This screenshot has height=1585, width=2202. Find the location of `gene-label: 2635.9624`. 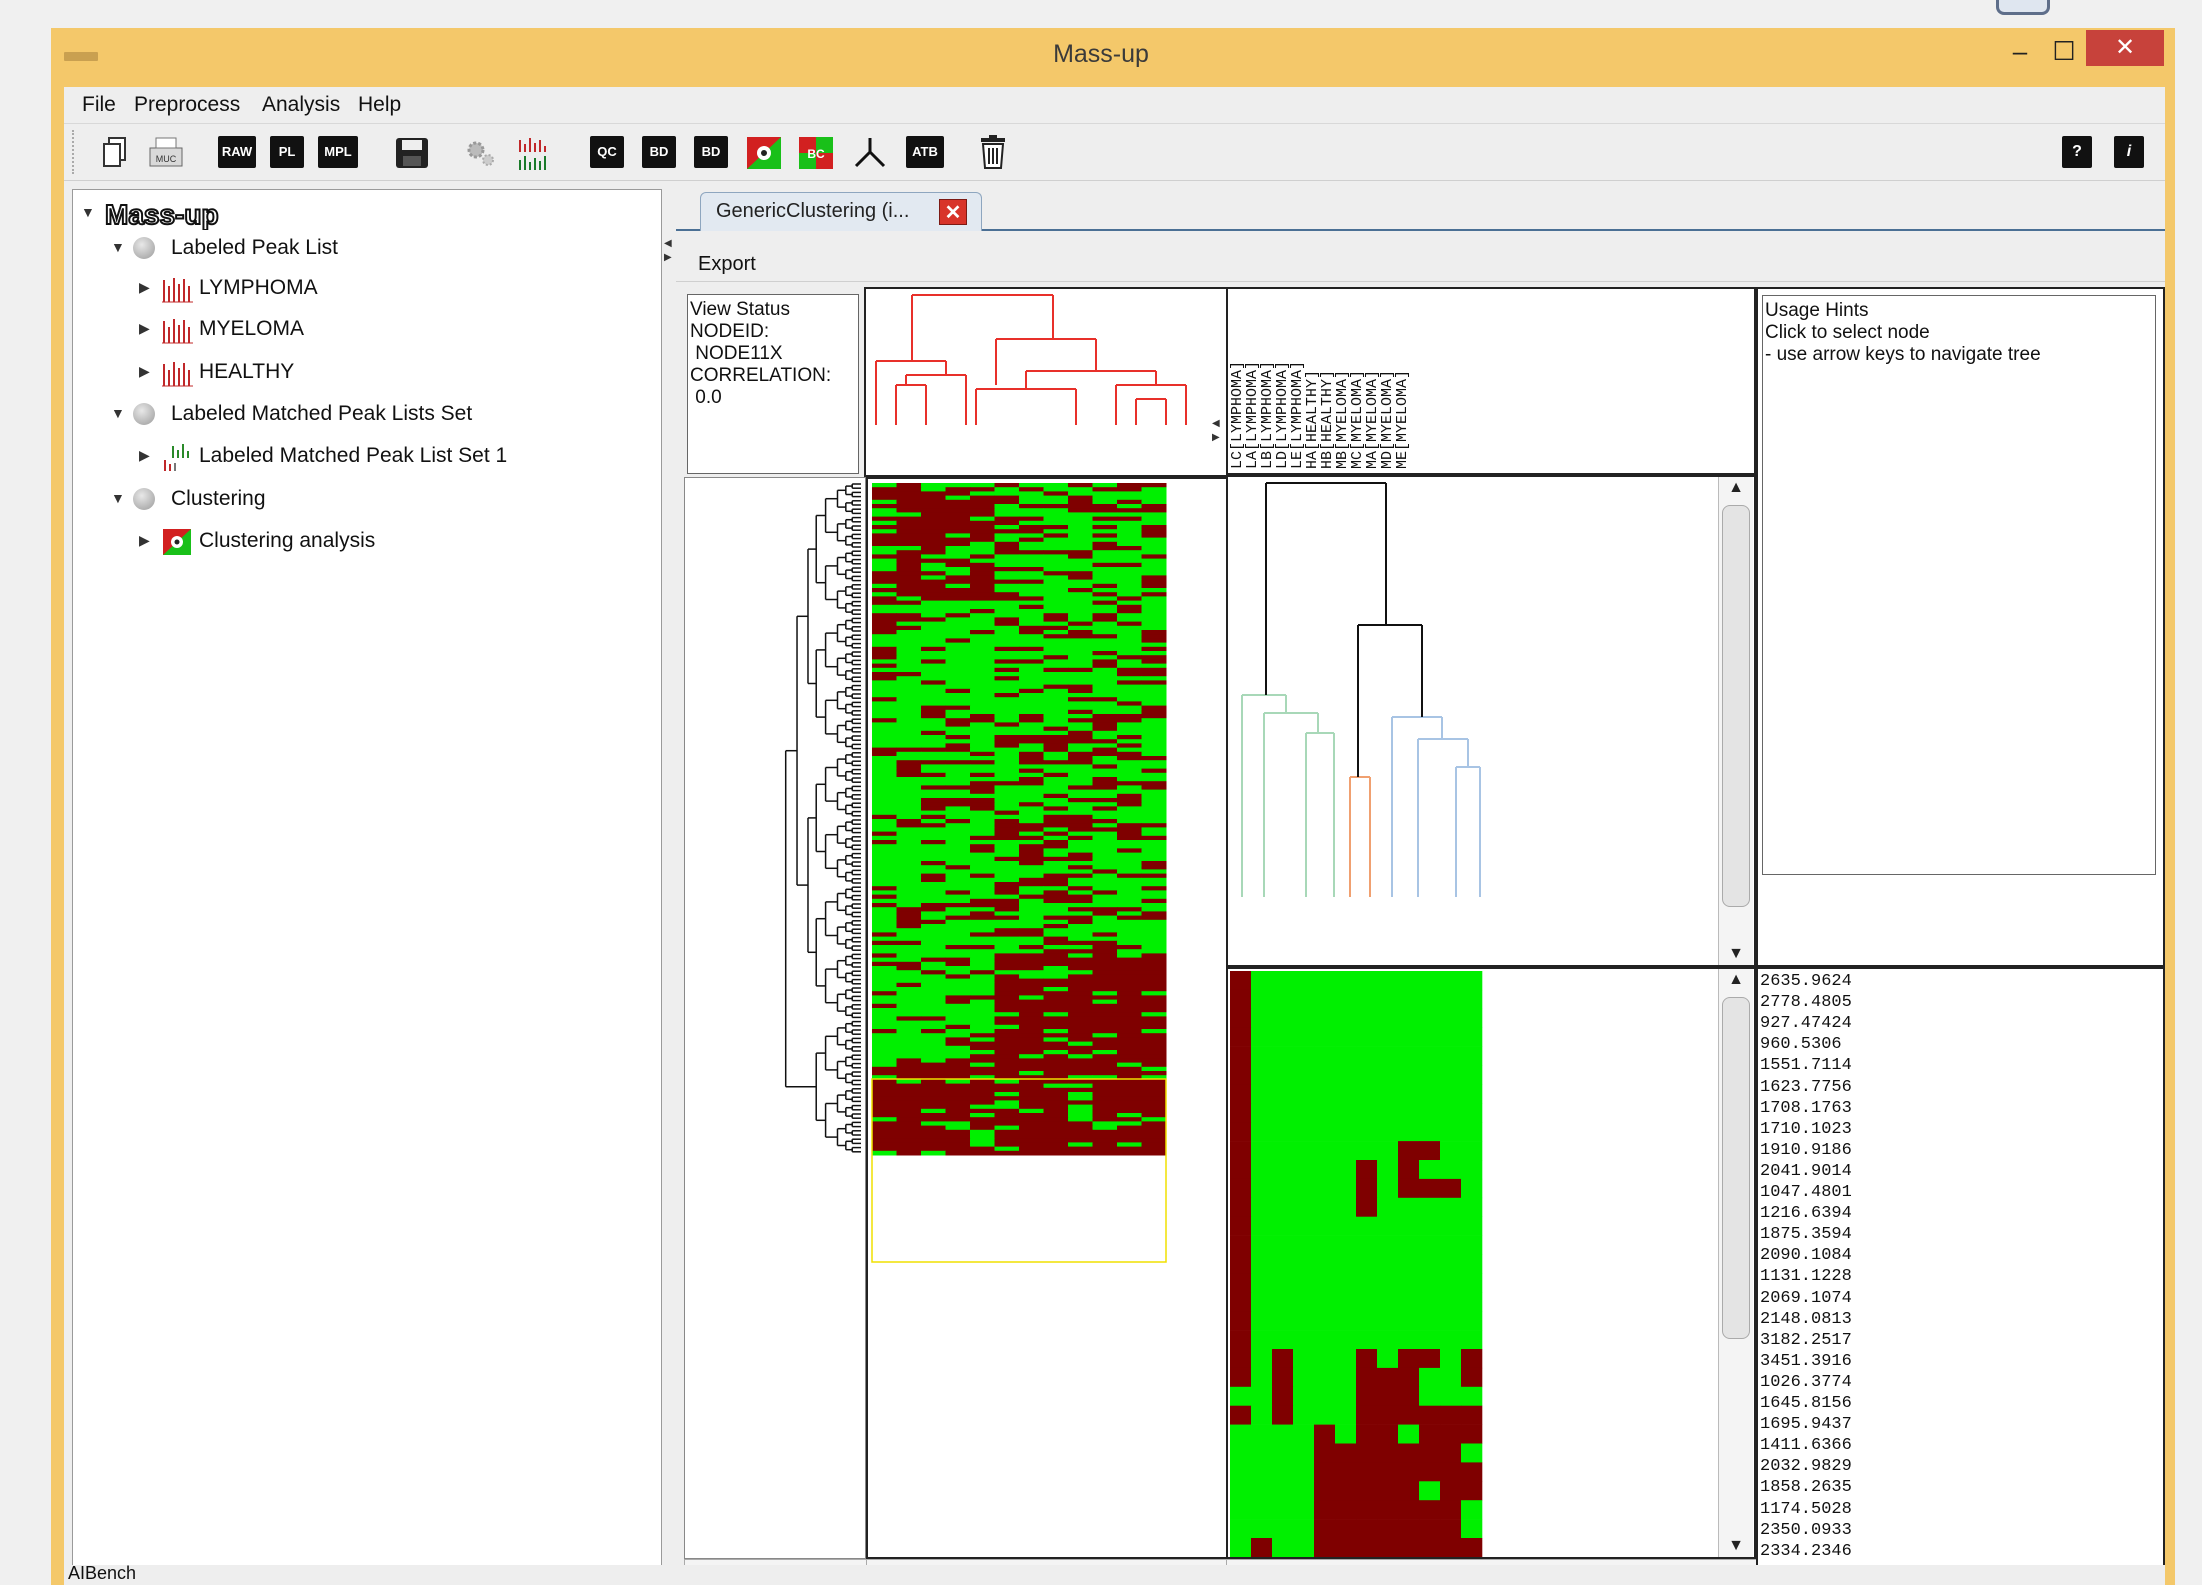

gene-label: 2635.9624 is located at coordinates (1806, 982).